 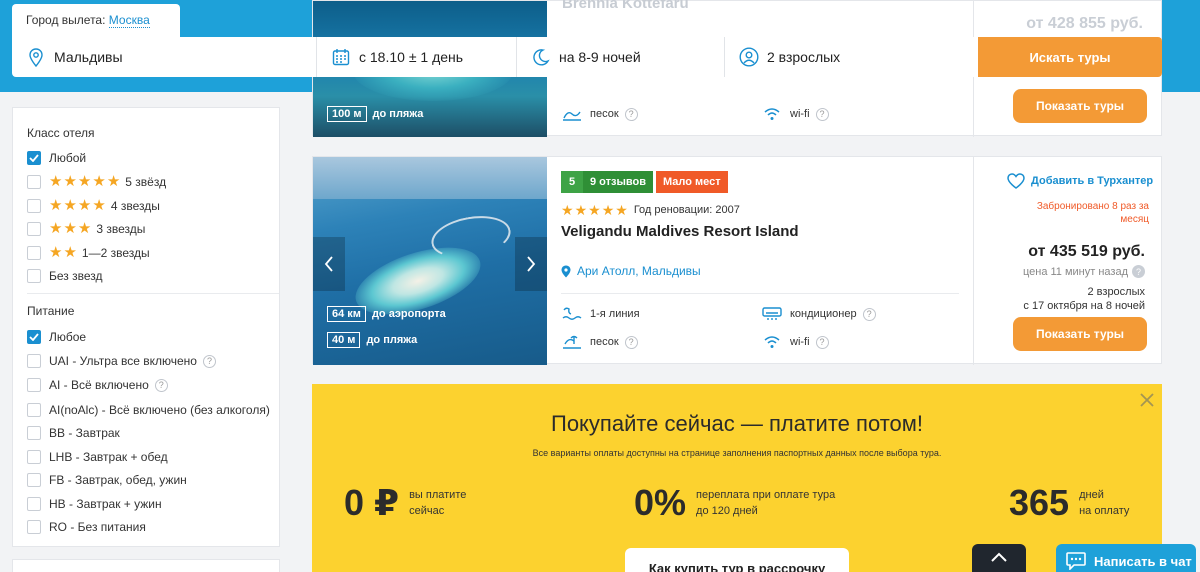 What do you see at coordinates (135, 206) in the screenshot?
I see `class-option-label: 4 звезды` at bounding box center [135, 206].